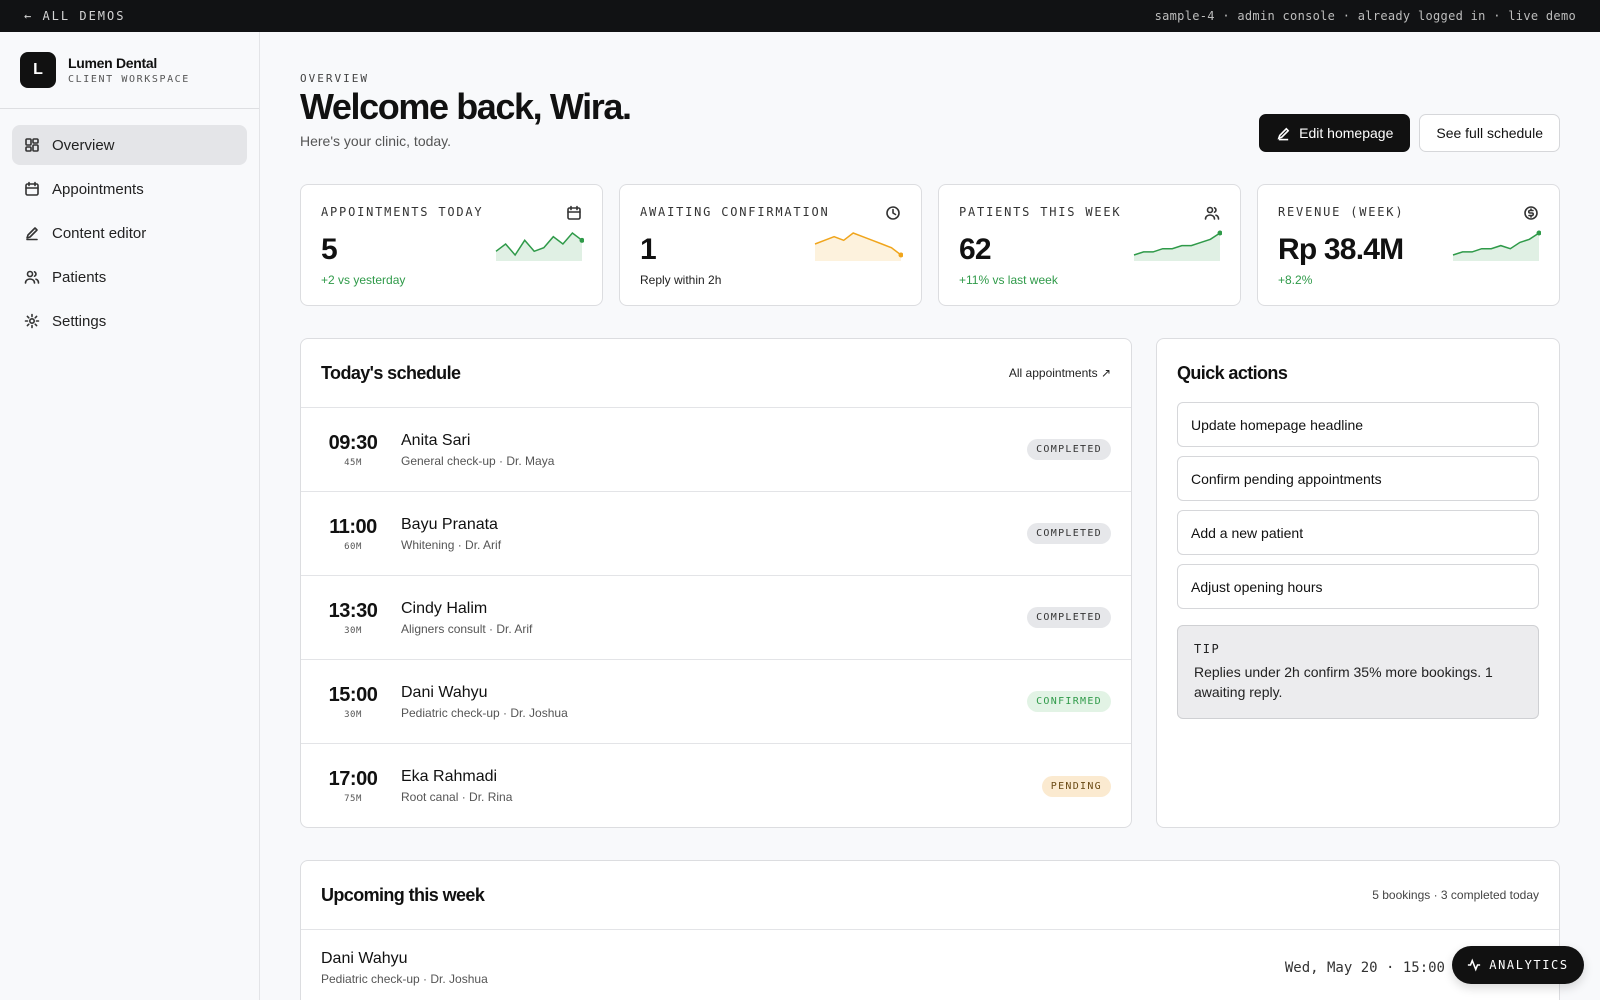  I want to click on appointment-description: Pediatric check-up · Dr. Joshua, so click(484, 712).